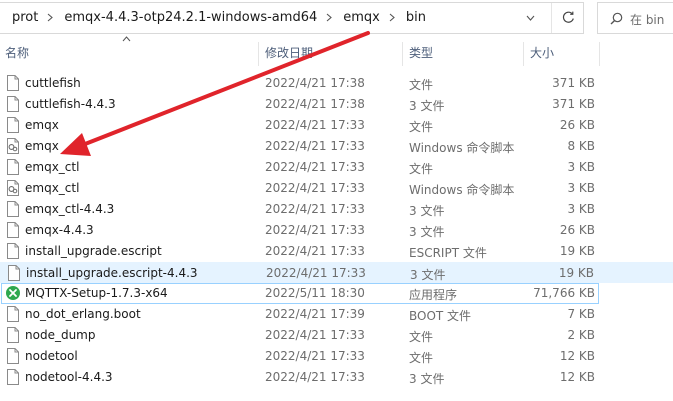 The image size is (673, 401). I want to click on file-name: MQTTX-Setup-1.7.3-x64, so click(96, 293).